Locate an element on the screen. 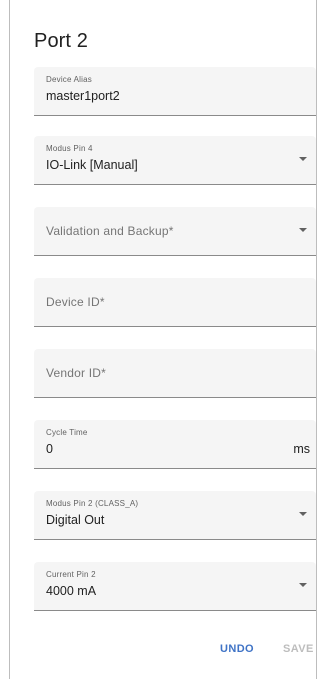  cycle-time-unit: ms is located at coordinates (301, 449).